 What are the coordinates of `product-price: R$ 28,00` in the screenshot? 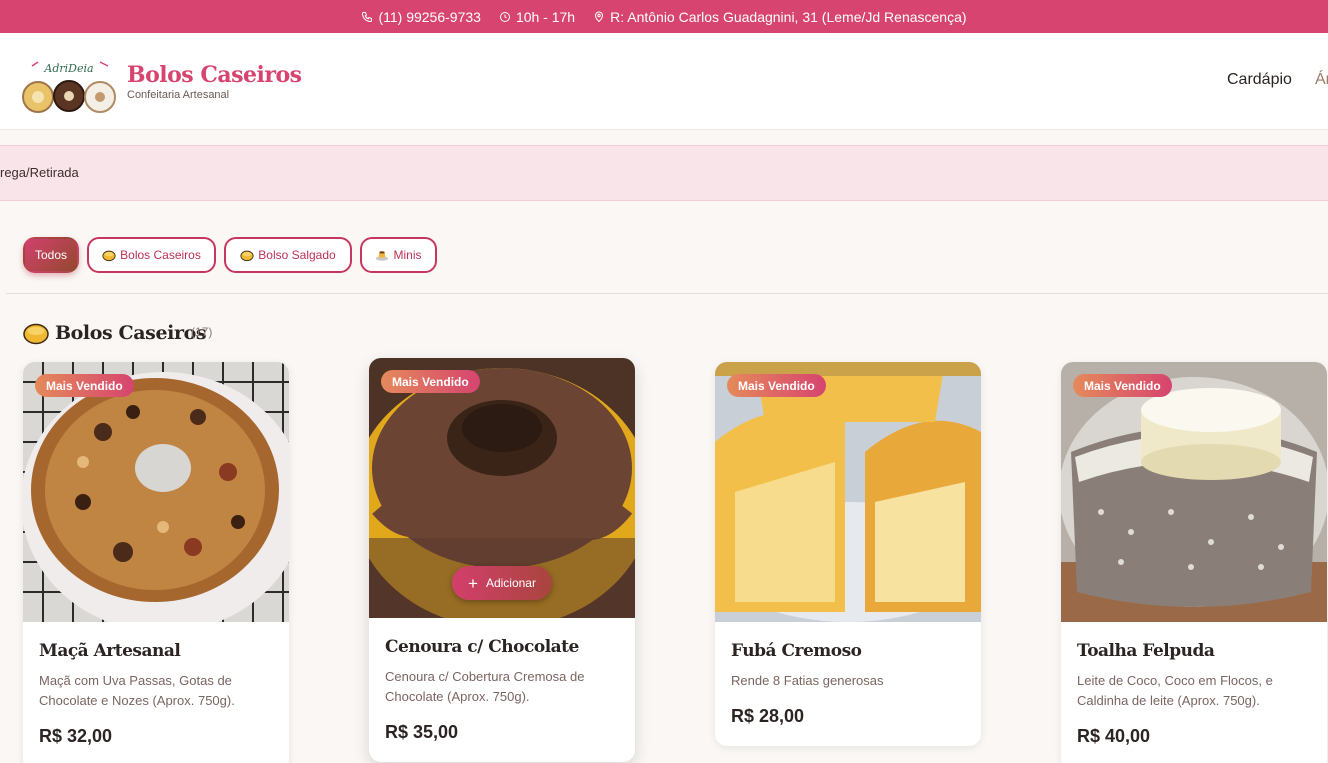 It's located at (768, 716).